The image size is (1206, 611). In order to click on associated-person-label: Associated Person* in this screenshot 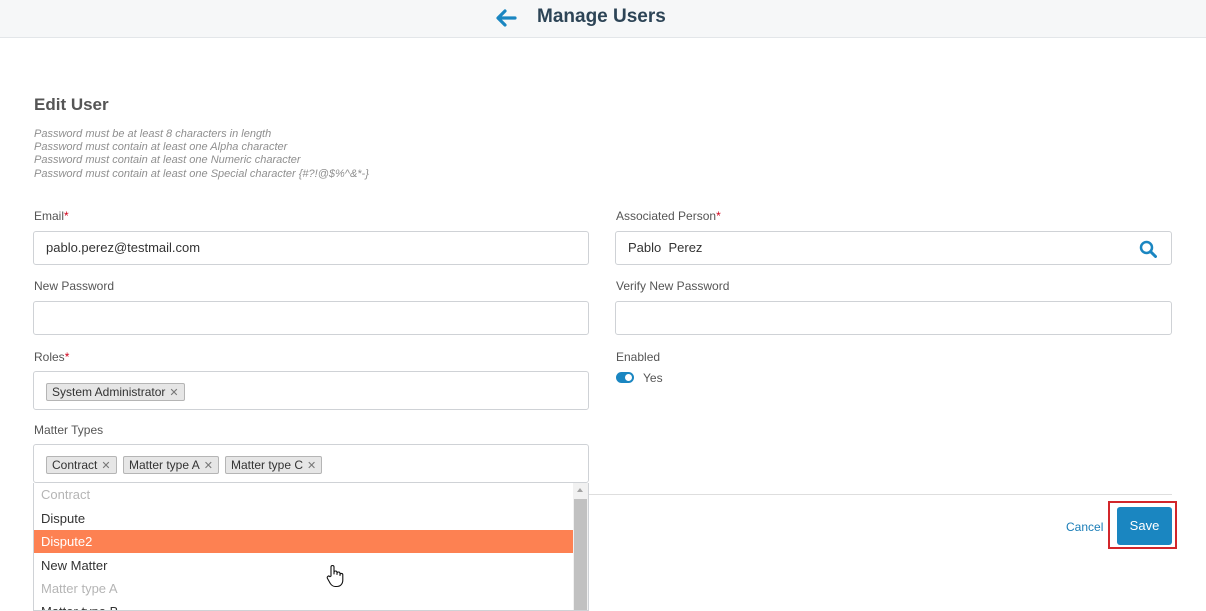, I will do `click(668, 216)`.